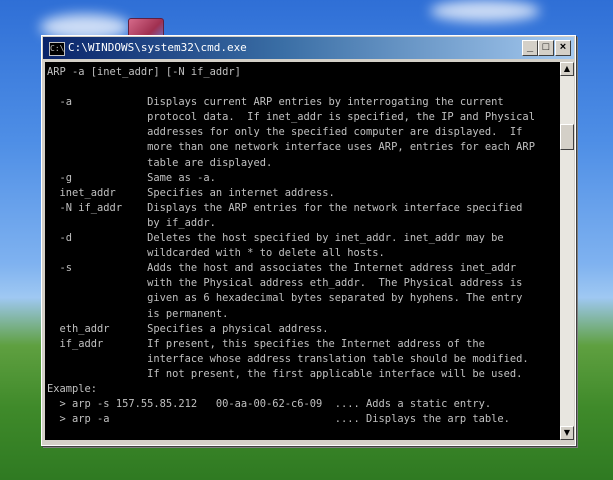  I want to click on maximize-button: □, so click(546, 48).